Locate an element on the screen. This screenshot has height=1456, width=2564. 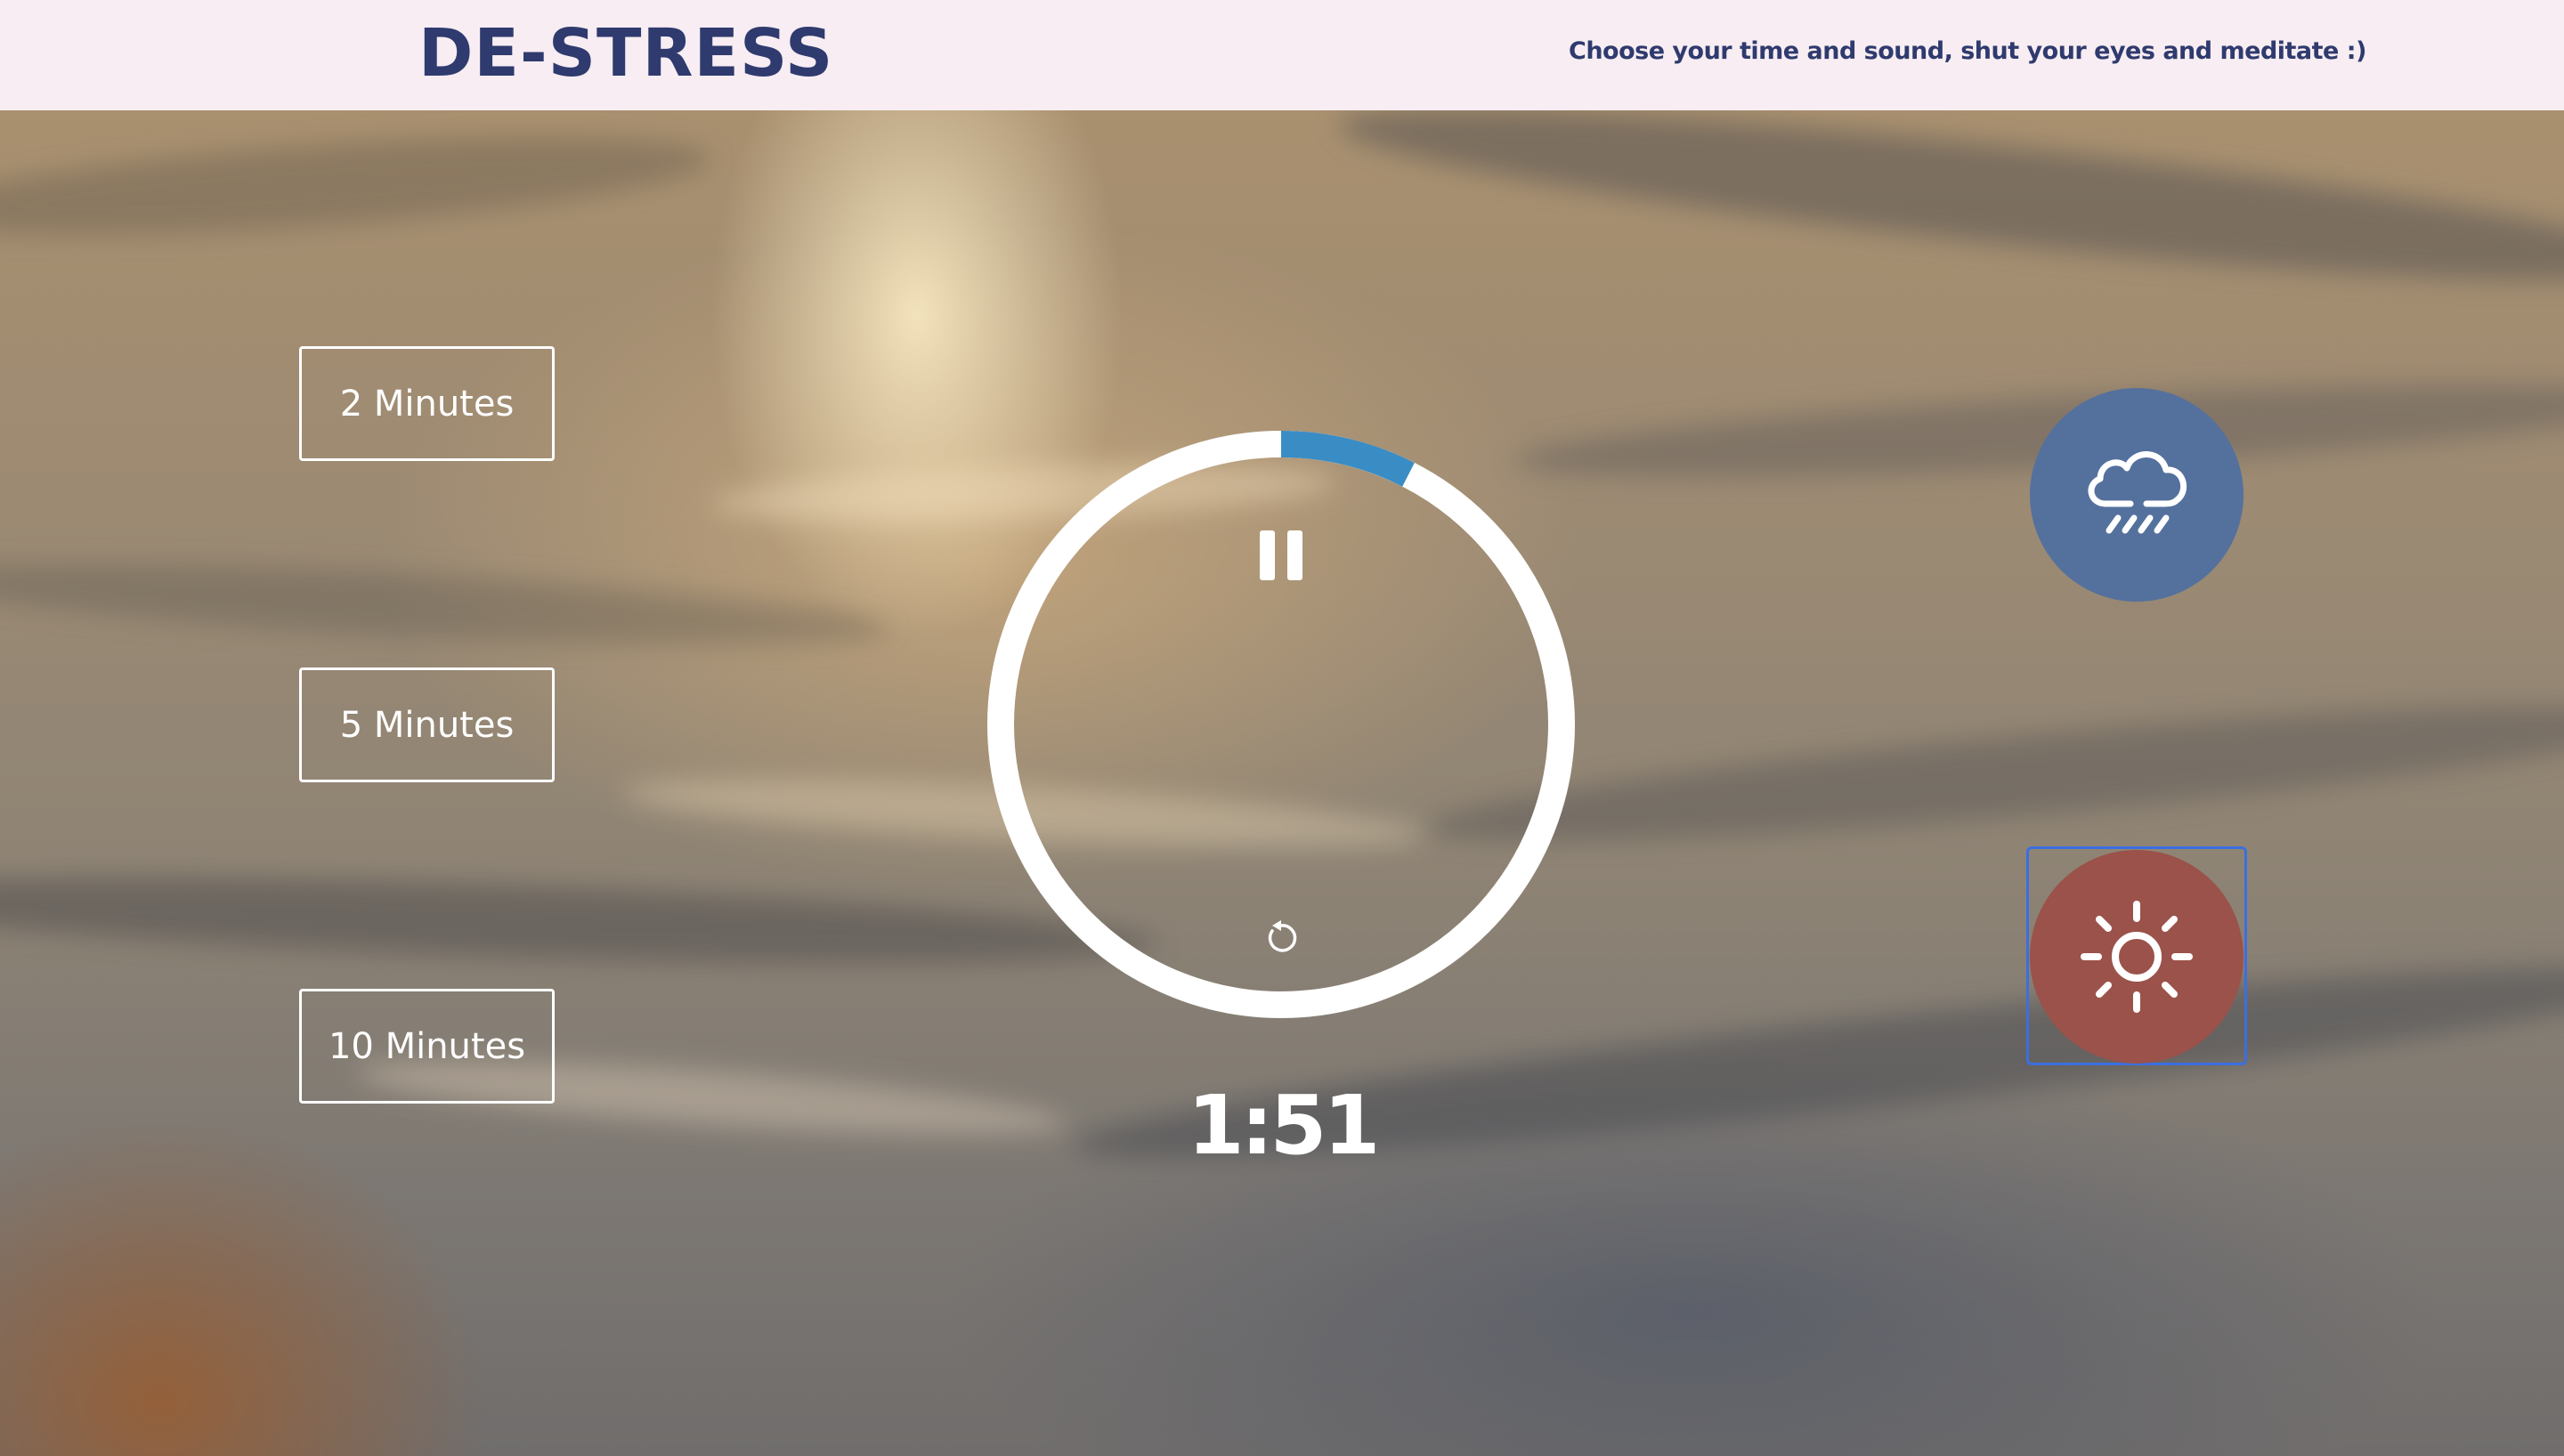
rain-cloud-icon is located at coordinates (2137, 492).